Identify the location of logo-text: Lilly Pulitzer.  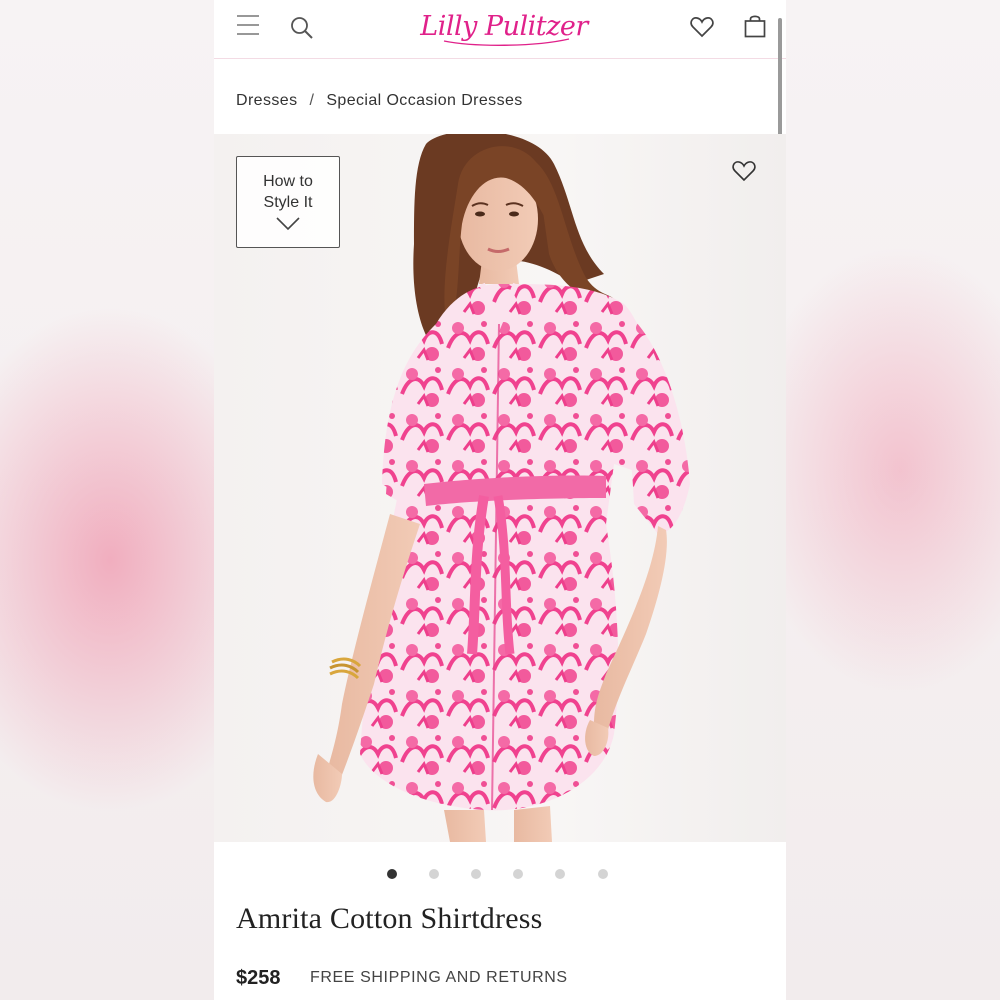
(504, 26).